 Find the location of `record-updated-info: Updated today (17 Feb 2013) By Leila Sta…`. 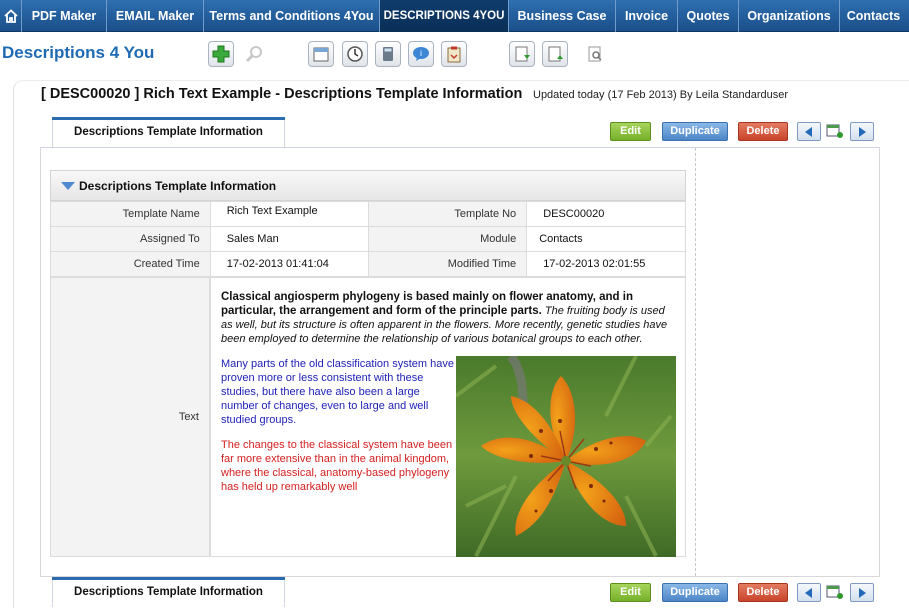

record-updated-info: Updated today (17 Feb 2013) By Leila Sta… is located at coordinates (660, 95).